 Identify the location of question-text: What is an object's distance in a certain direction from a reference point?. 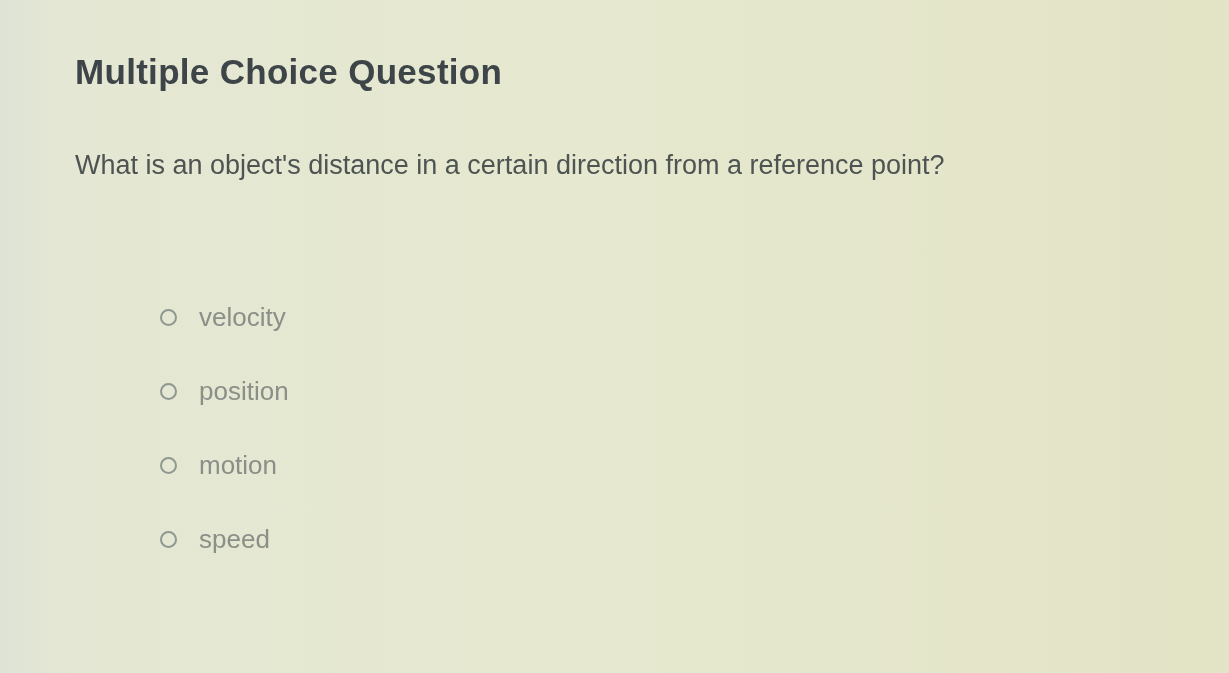
(510, 165).